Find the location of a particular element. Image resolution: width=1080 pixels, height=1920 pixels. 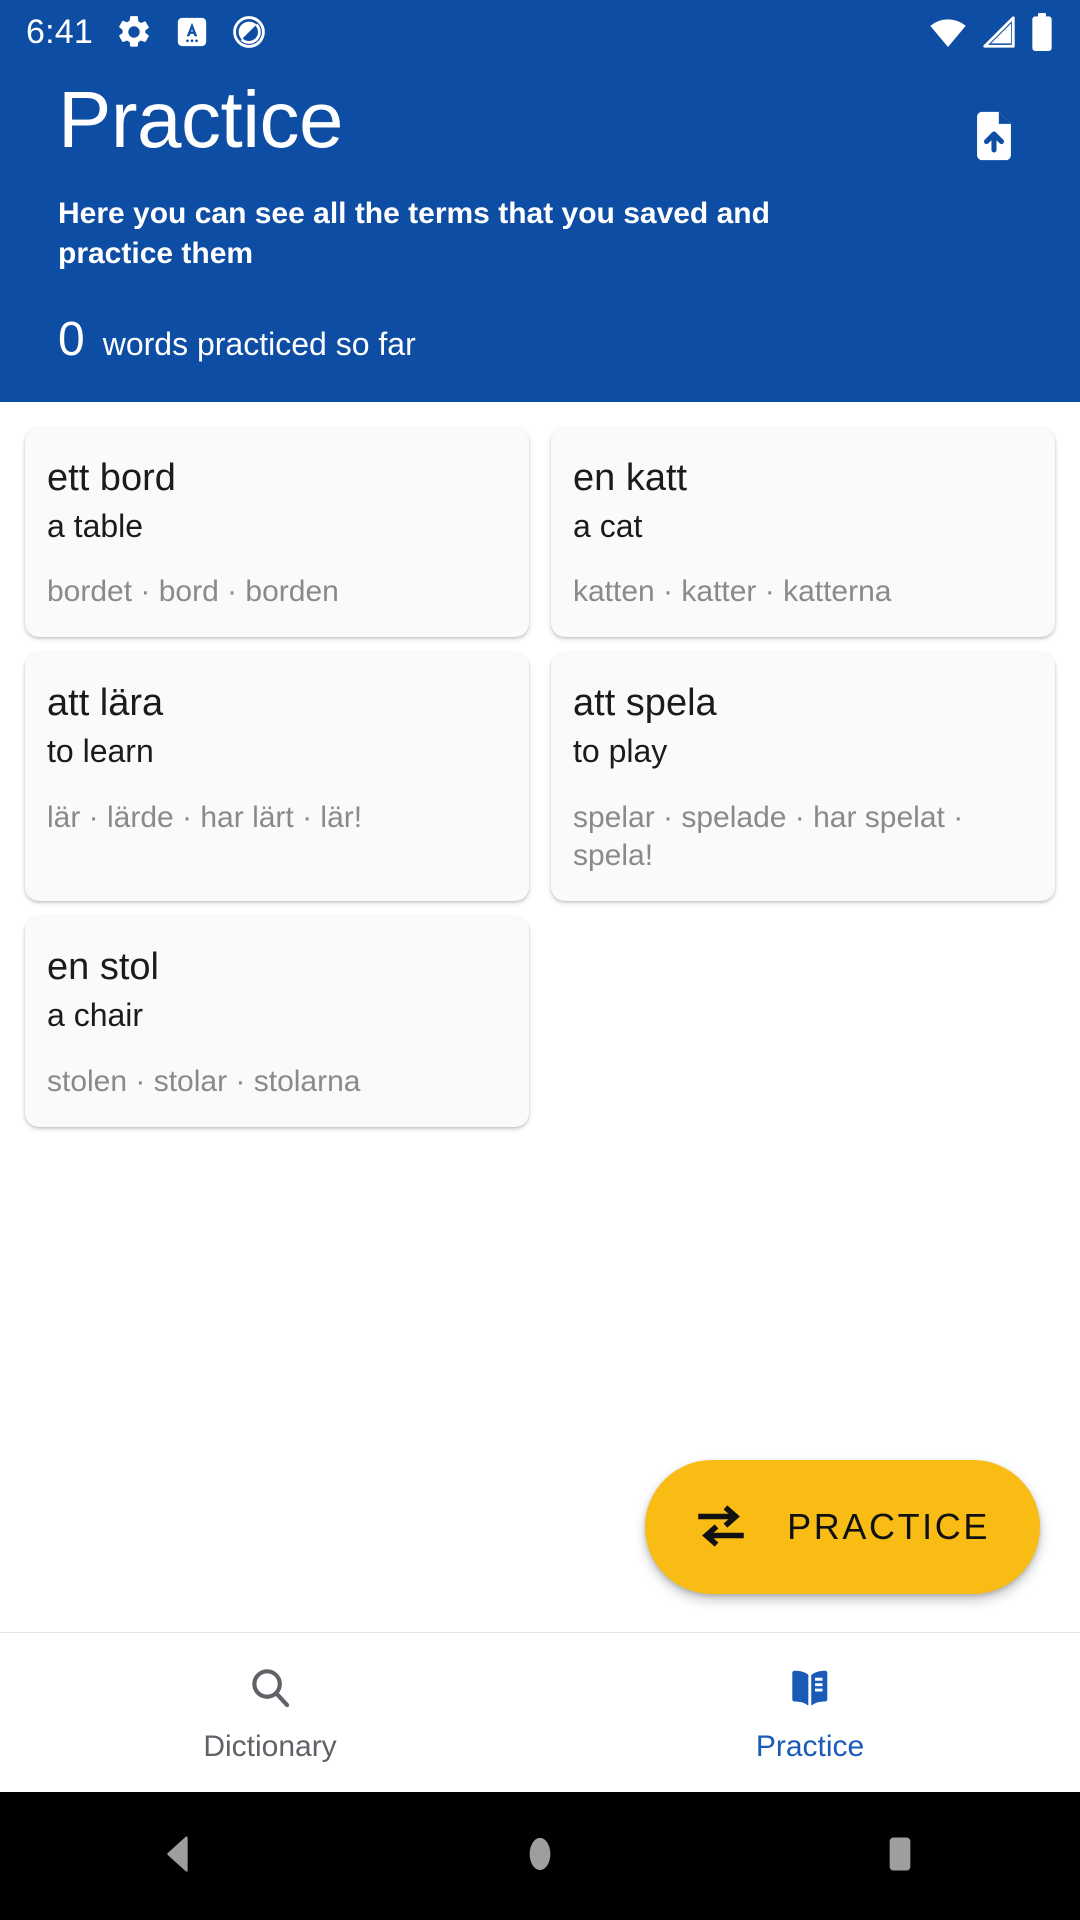

term-inflected-forms: katten · katter · katterna is located at coordinates (732, 591).